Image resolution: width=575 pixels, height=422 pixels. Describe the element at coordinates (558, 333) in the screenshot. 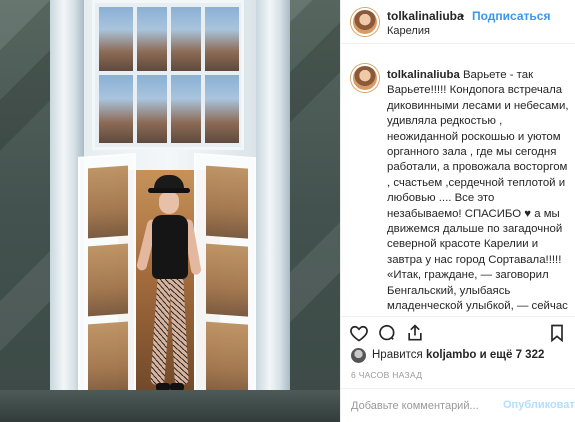

I see `bookmark-icon` at that location.